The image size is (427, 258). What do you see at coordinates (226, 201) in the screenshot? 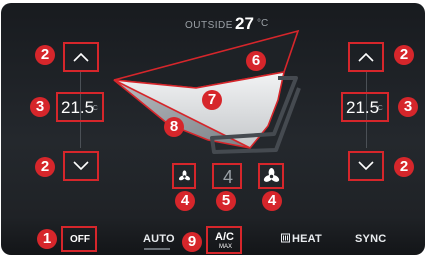
I see `callout-fan-level: 5` at bounding box center [226, 201].